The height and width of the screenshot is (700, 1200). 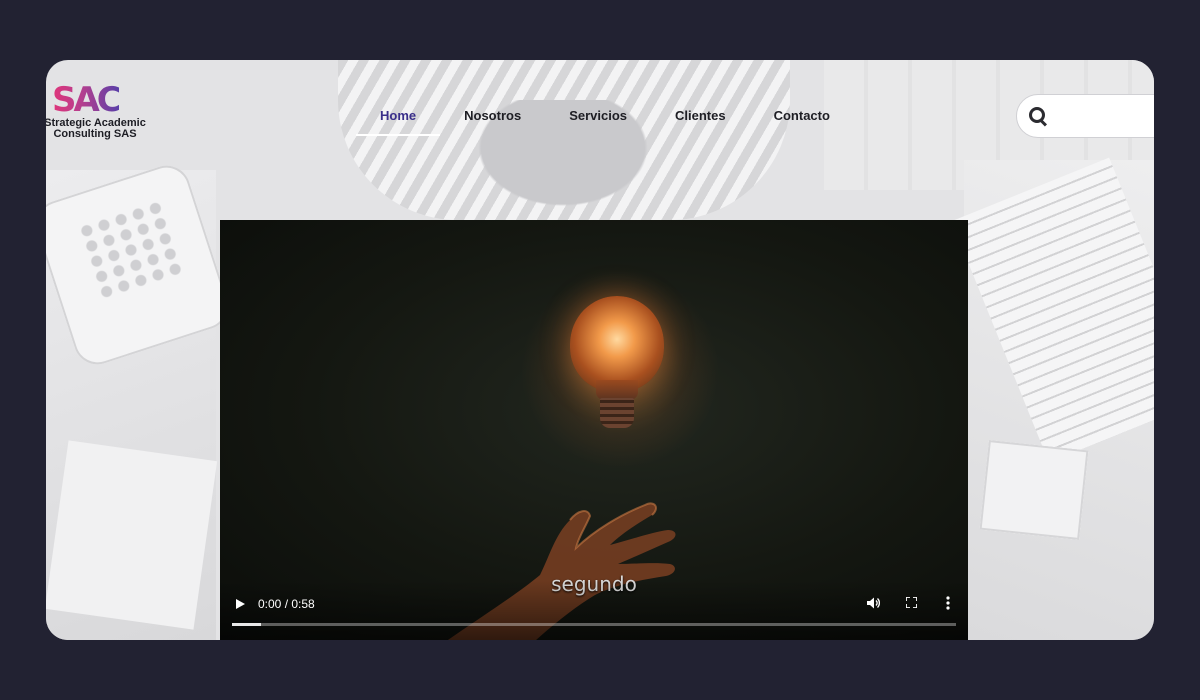 What do you see at coordinates (594, 624) in the screenshot?
I see `video-progress-bar` at bounding box center [594, 624].